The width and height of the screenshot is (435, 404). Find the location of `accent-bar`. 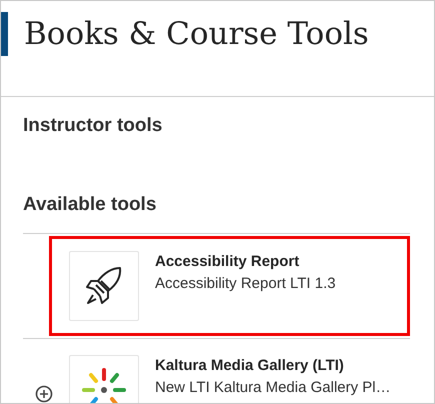

accent-bar is located at coordinates (4, 34).